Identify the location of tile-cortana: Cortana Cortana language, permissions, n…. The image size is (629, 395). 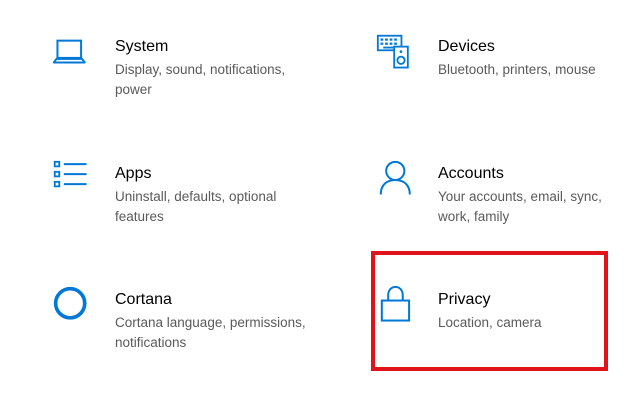
(187, 321).